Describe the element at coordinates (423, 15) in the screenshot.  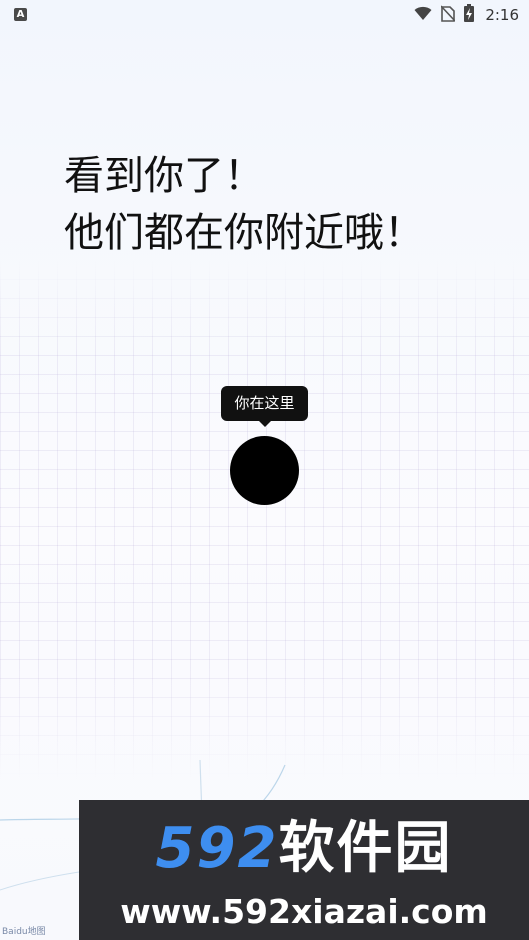
I see `wifi-icon` at that location.